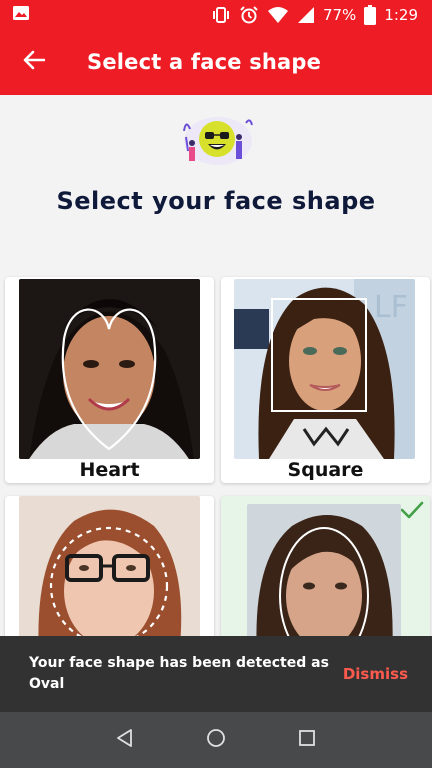 This screenshot has width=432, height=768. Describe the element at coordinates (249, 15) in the screenshot. I see `alarm-icon` at that location.